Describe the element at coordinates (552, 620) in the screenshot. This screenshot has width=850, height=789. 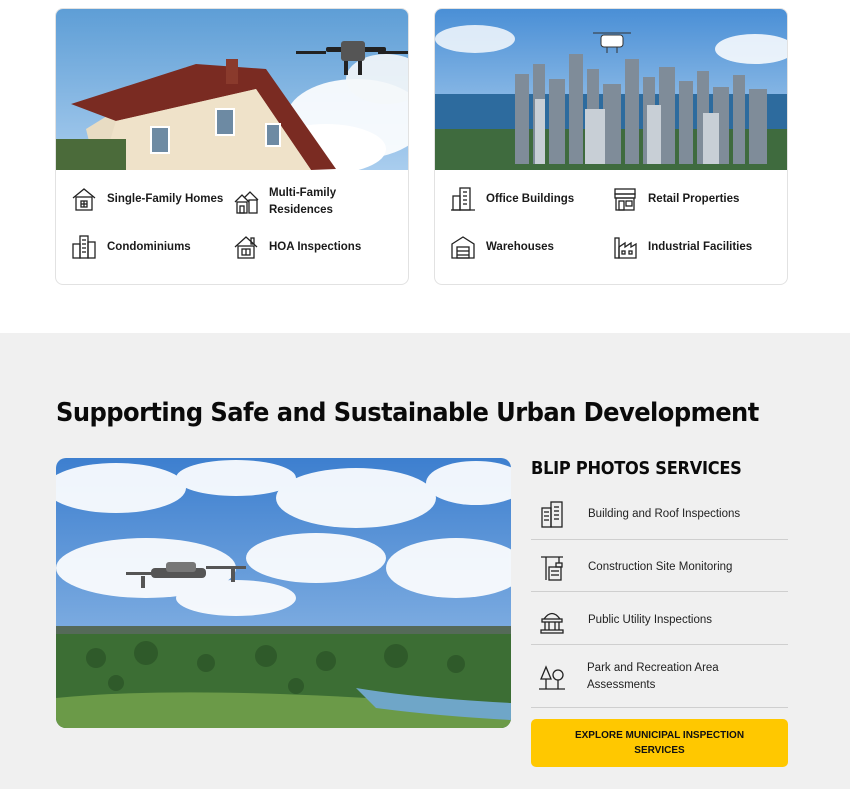
I see `utility-dome-icon` at that location.